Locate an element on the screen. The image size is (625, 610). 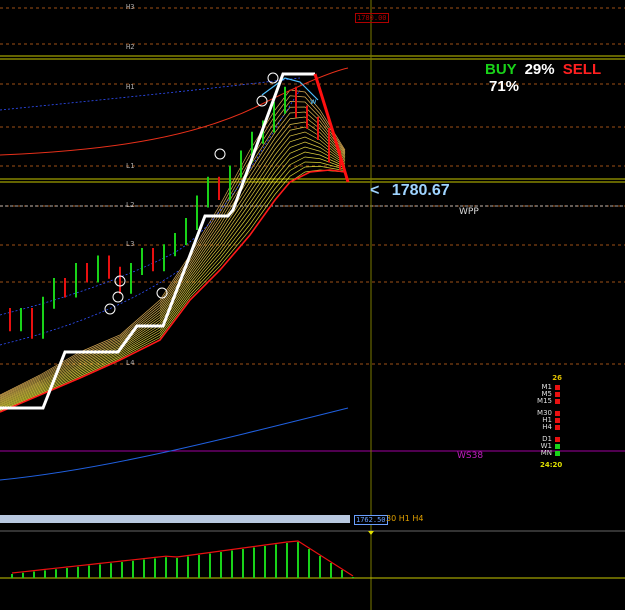
current-price-readout: < 1780.67 is located at coordinates (410, 191).